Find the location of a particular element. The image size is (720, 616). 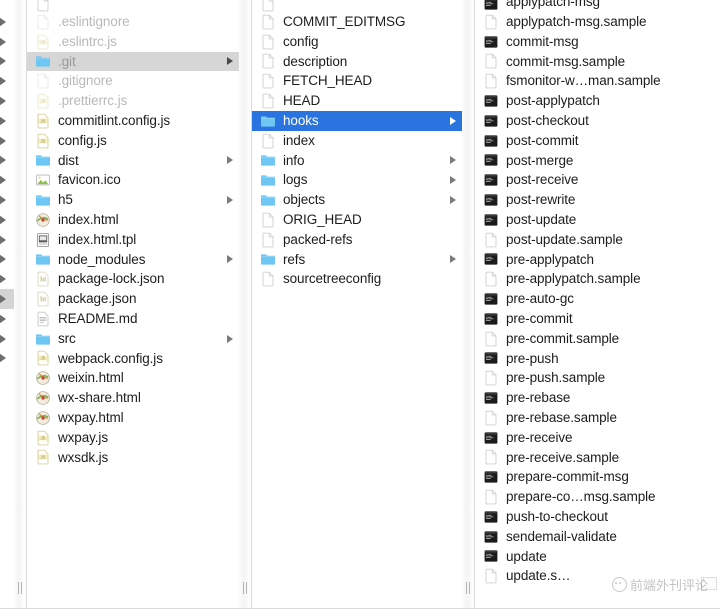

file-row: pre-rebase.sample is located at coordinates (597, 418).